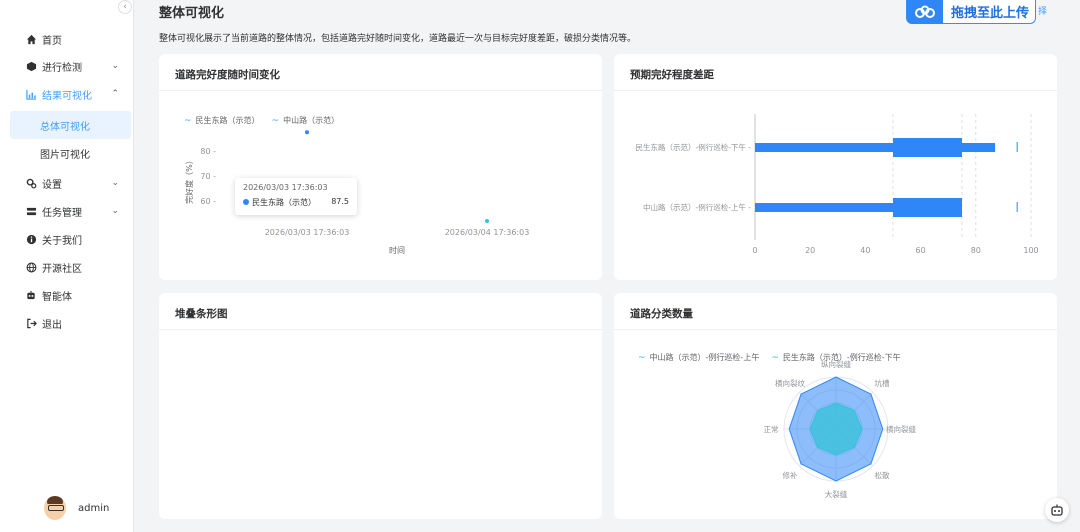 The height and width of the screenshot is (532, 1080). I want to click on sidebar-item-about: 关于我们, so click(66, 239).